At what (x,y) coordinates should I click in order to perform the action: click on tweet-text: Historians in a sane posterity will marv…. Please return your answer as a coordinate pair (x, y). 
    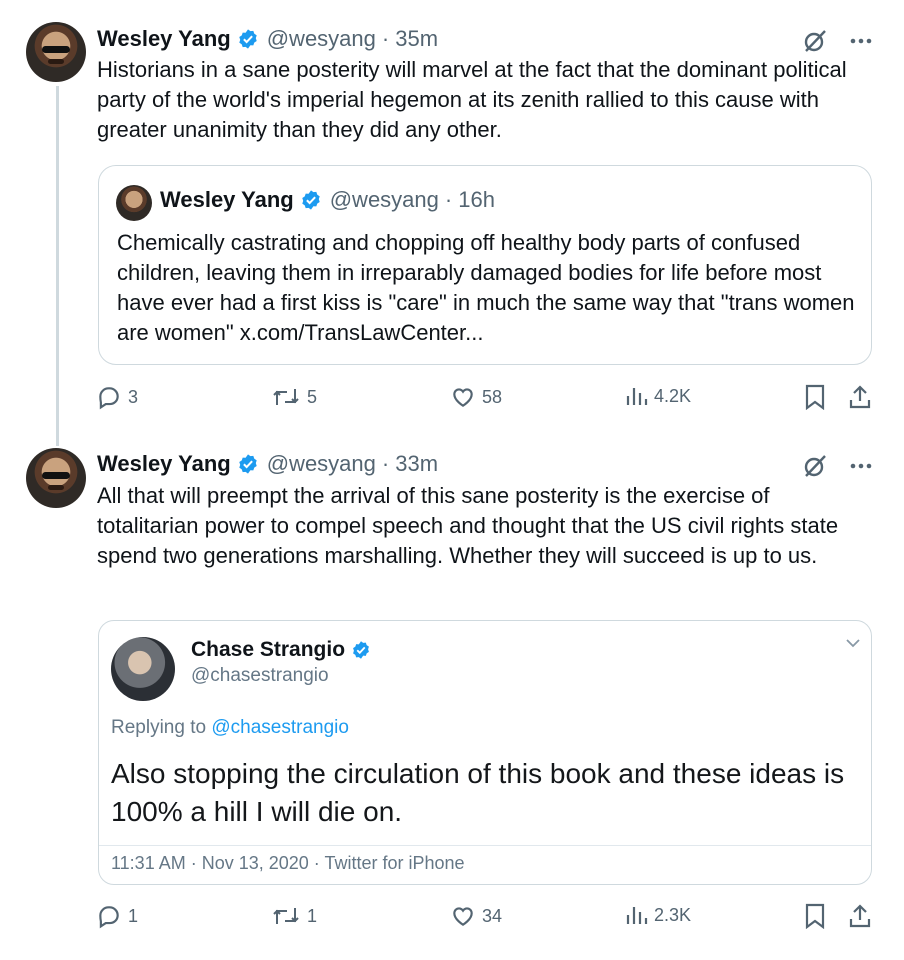
    Looking at the image, I should click on (472, 99).